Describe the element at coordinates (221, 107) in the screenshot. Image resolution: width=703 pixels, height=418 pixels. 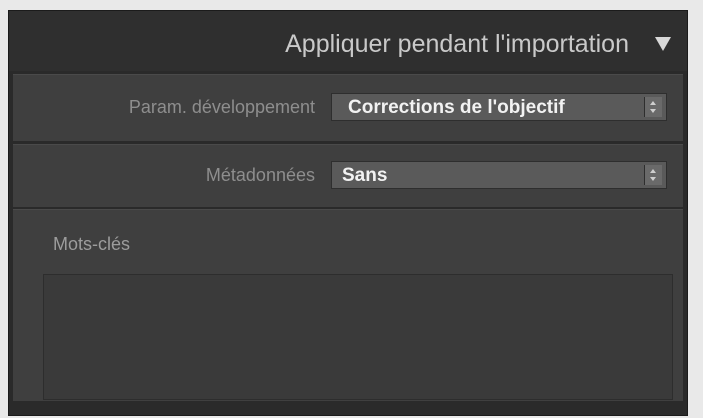
I see `develop-settings-label: Param. développement` at that location.